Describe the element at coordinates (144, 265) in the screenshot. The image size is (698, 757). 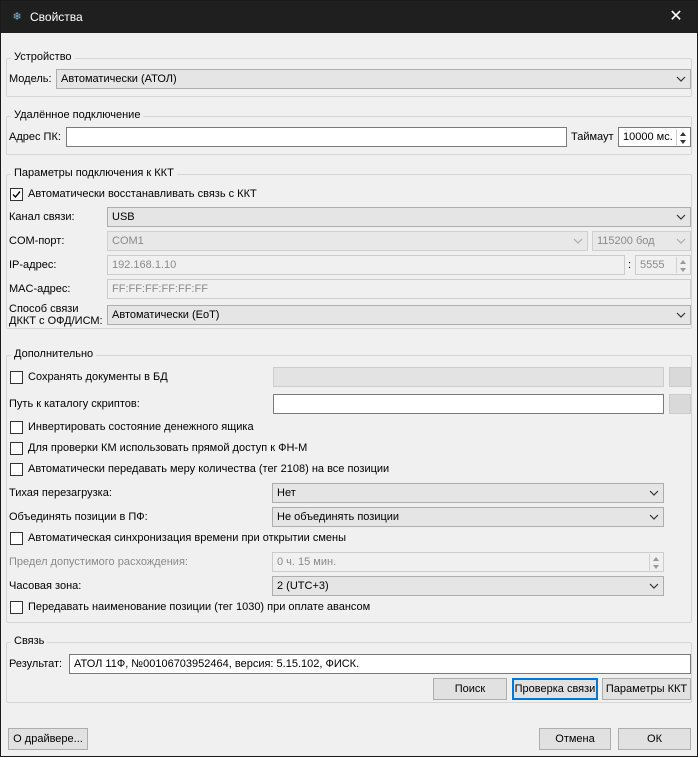
I see `ip-value: 192.168.1.10` at that location.